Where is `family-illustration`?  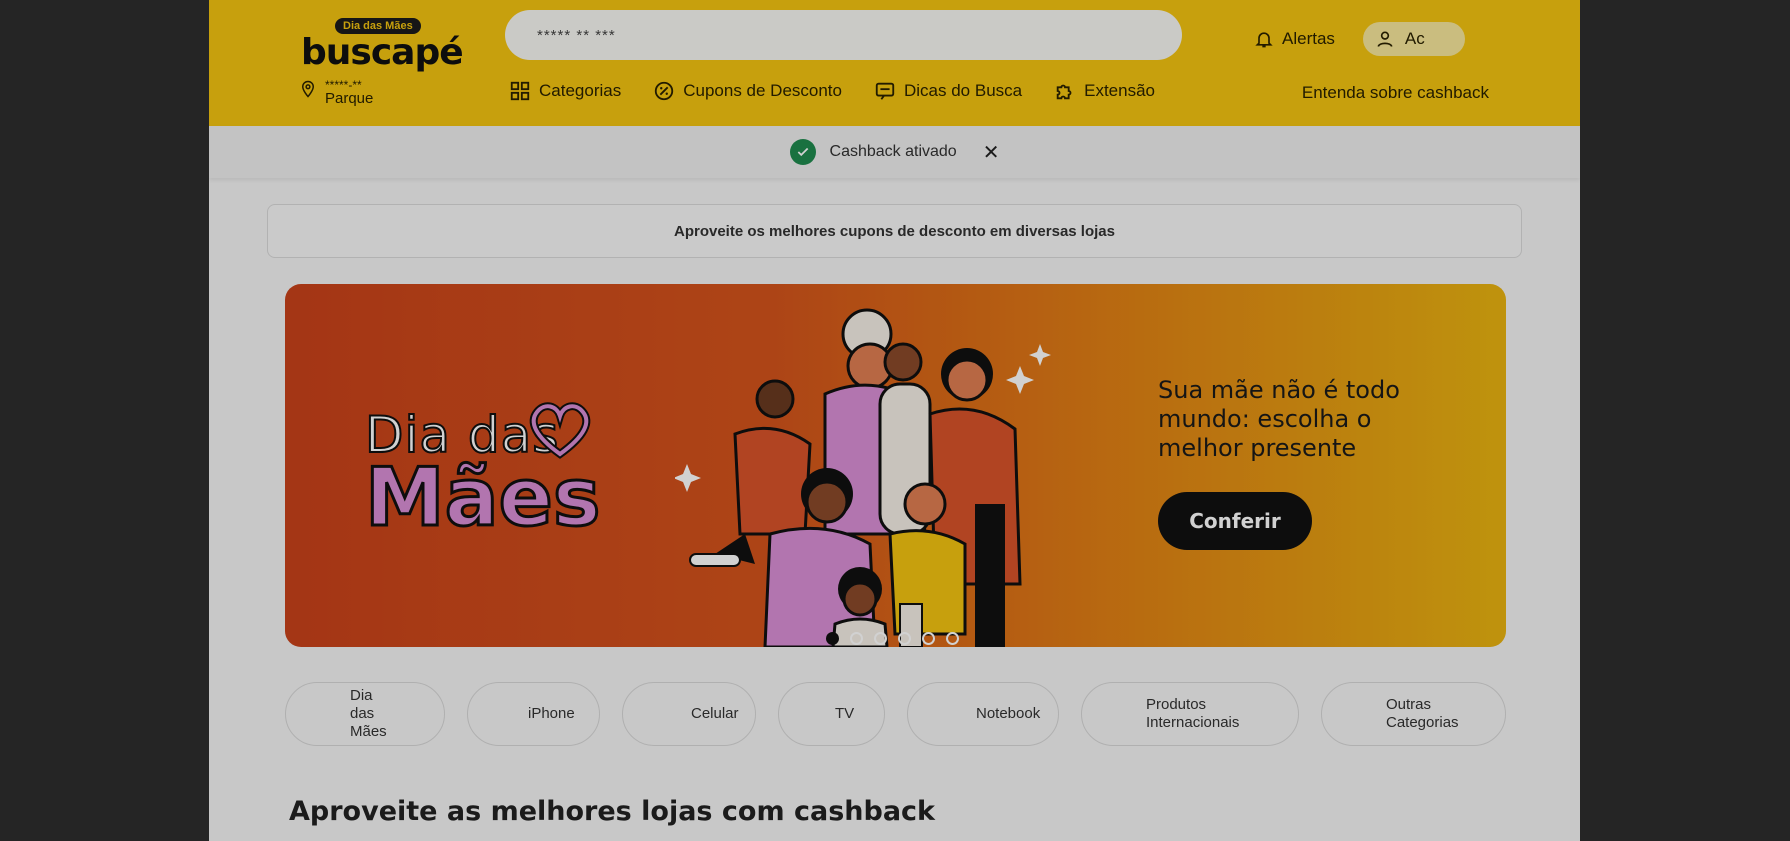
family-illustration is located at coordinates (863, 477).